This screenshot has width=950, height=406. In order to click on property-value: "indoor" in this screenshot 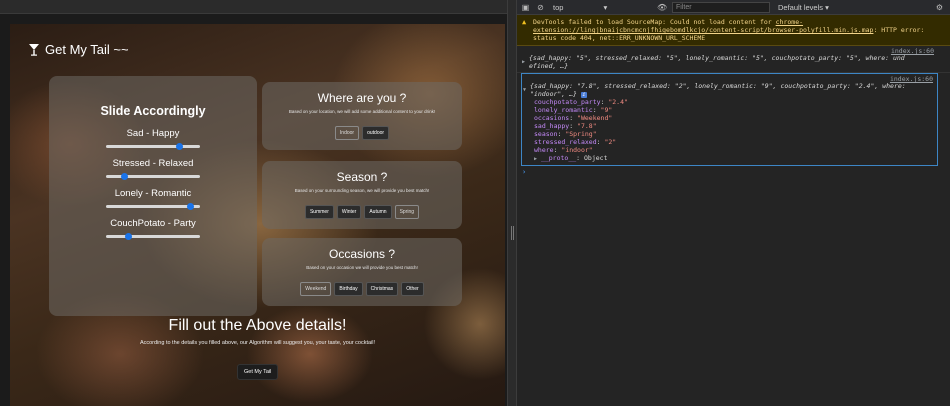, I will do `click(577, 150)`.